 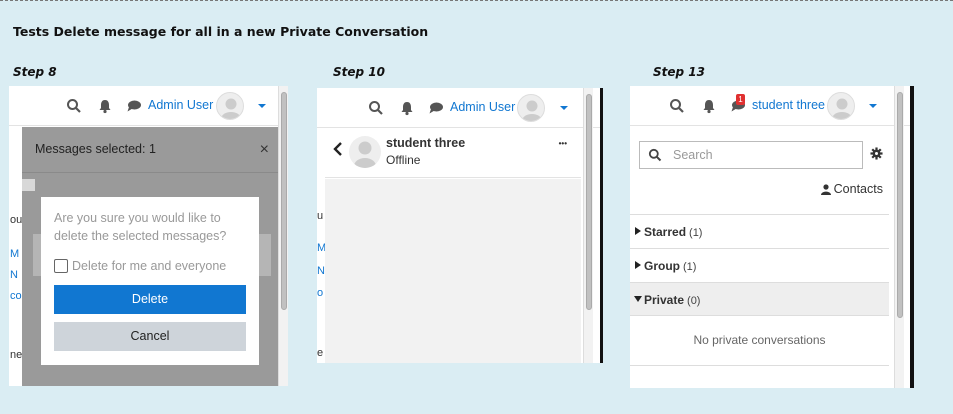 I want to click on step10-scrollbar-thumb, so click(x=589, y=202).